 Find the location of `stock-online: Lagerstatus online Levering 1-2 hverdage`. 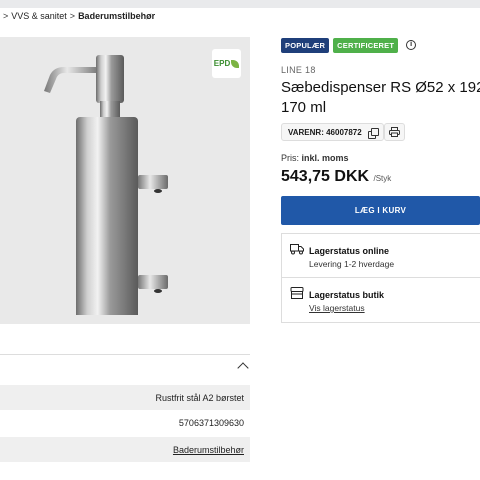

stock-online: Lagerstatus online Levering 1-2 hverdage is located at coordinates (380, 255).